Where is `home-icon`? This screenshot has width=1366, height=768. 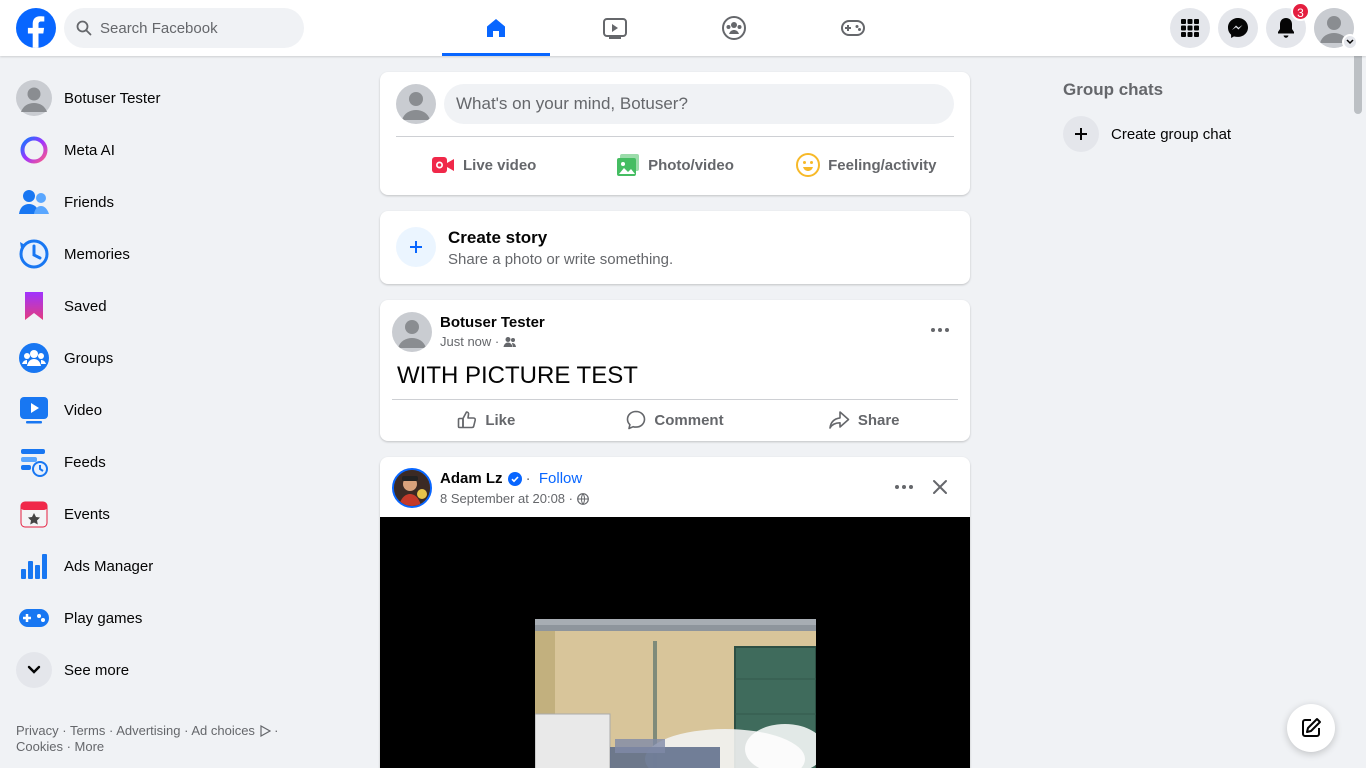
home-icon is located at coordinates (496, 28).